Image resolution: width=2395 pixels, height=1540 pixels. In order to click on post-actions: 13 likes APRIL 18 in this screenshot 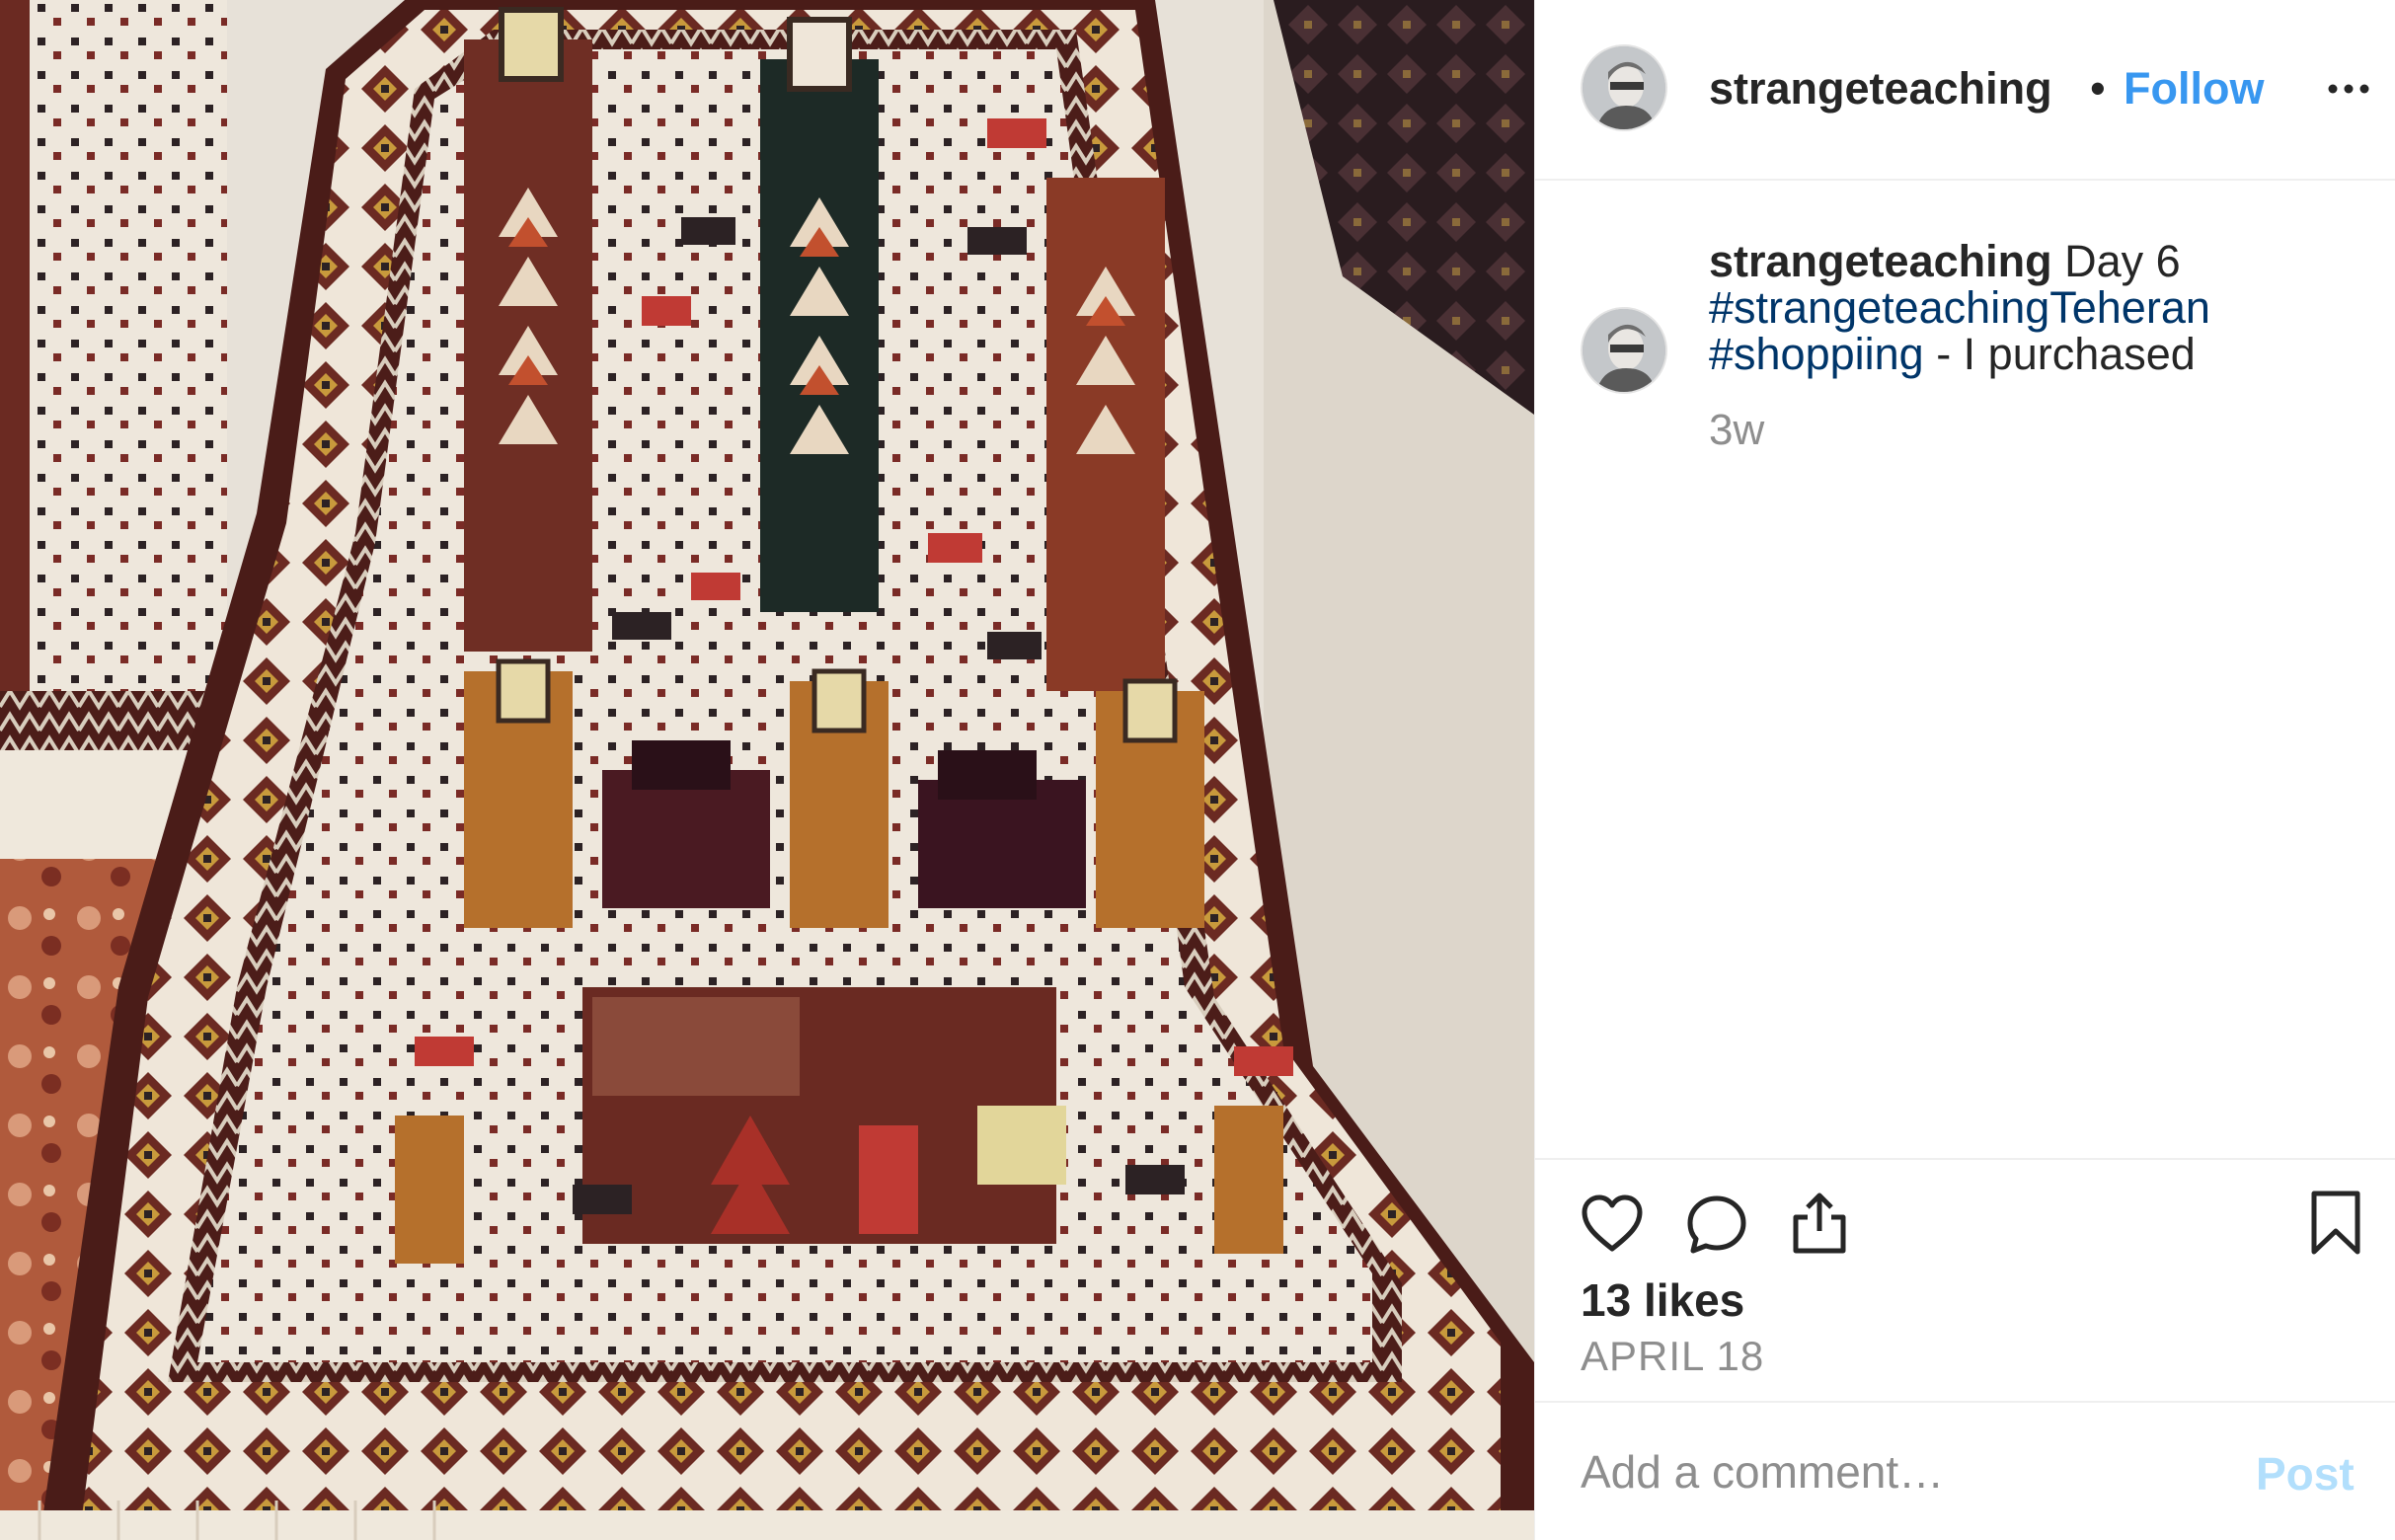, I will do `click(1965, 1279)`.